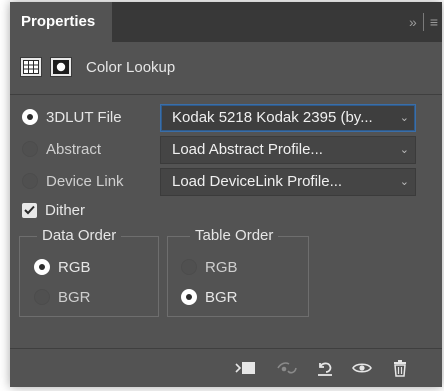  I want to click on dither-checkbox, so click(29, 210).